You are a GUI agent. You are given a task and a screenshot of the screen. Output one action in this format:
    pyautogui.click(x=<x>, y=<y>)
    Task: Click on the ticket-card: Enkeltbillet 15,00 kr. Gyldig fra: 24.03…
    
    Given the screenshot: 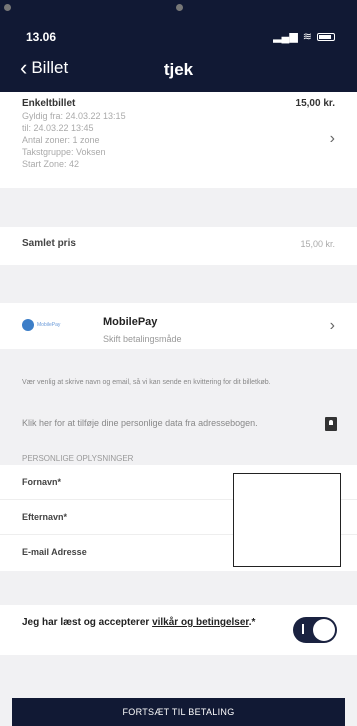 What is the action you would take?
    pyautogui.click(x=178, y=140)
    